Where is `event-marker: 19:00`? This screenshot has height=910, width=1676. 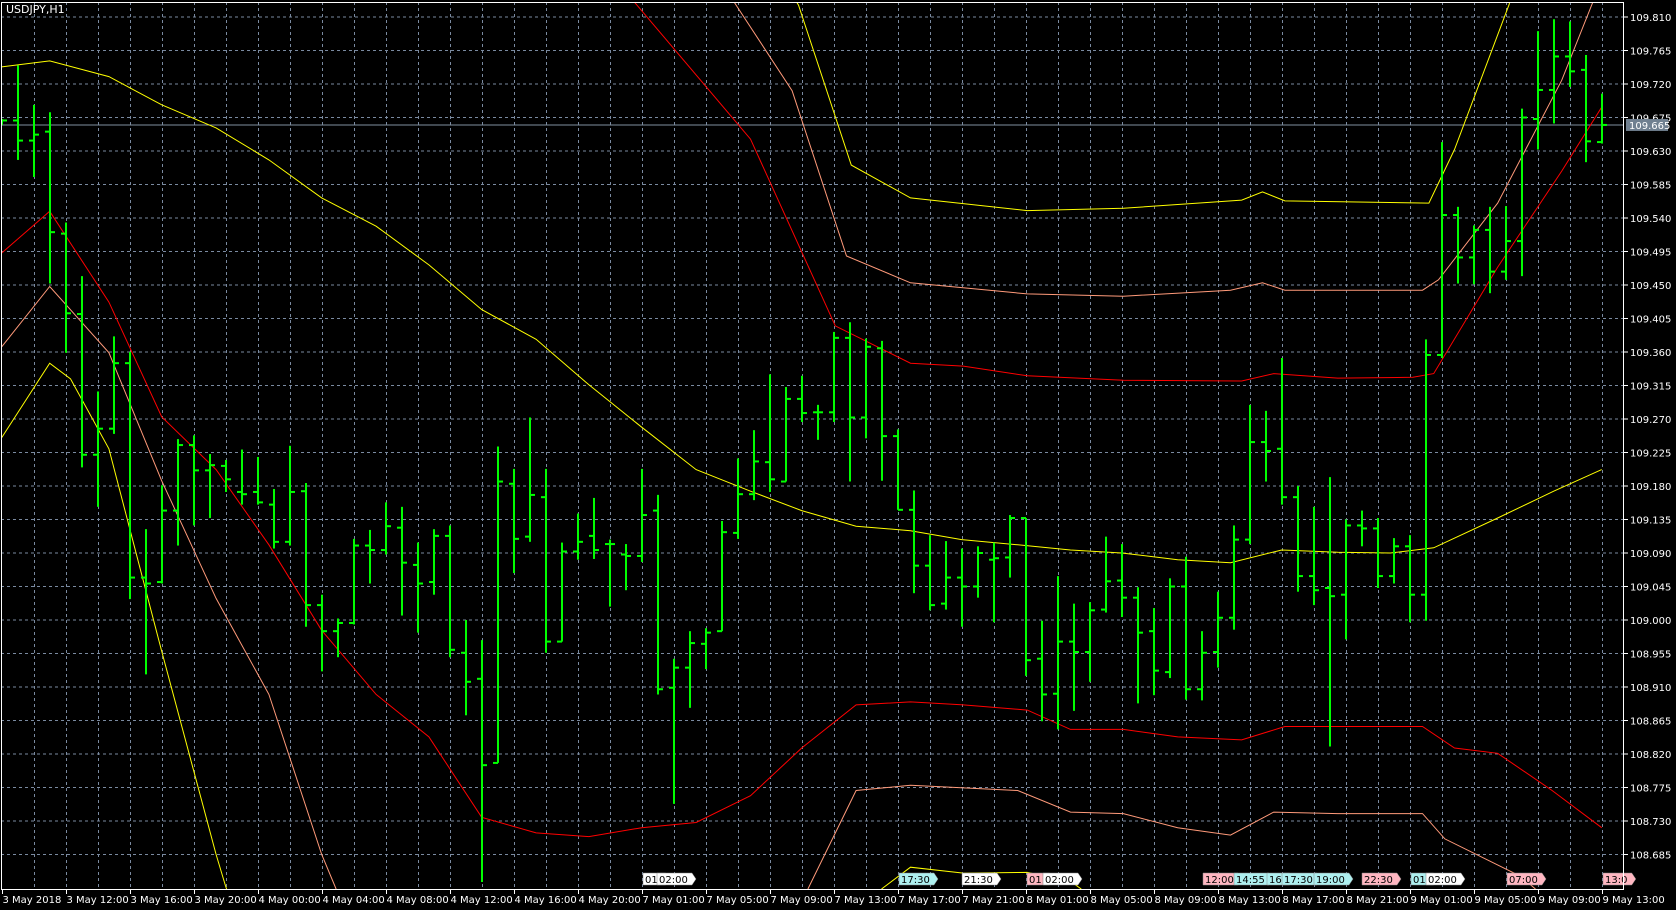
event-marker: 19:00 is located at coordinates (1333, 879).